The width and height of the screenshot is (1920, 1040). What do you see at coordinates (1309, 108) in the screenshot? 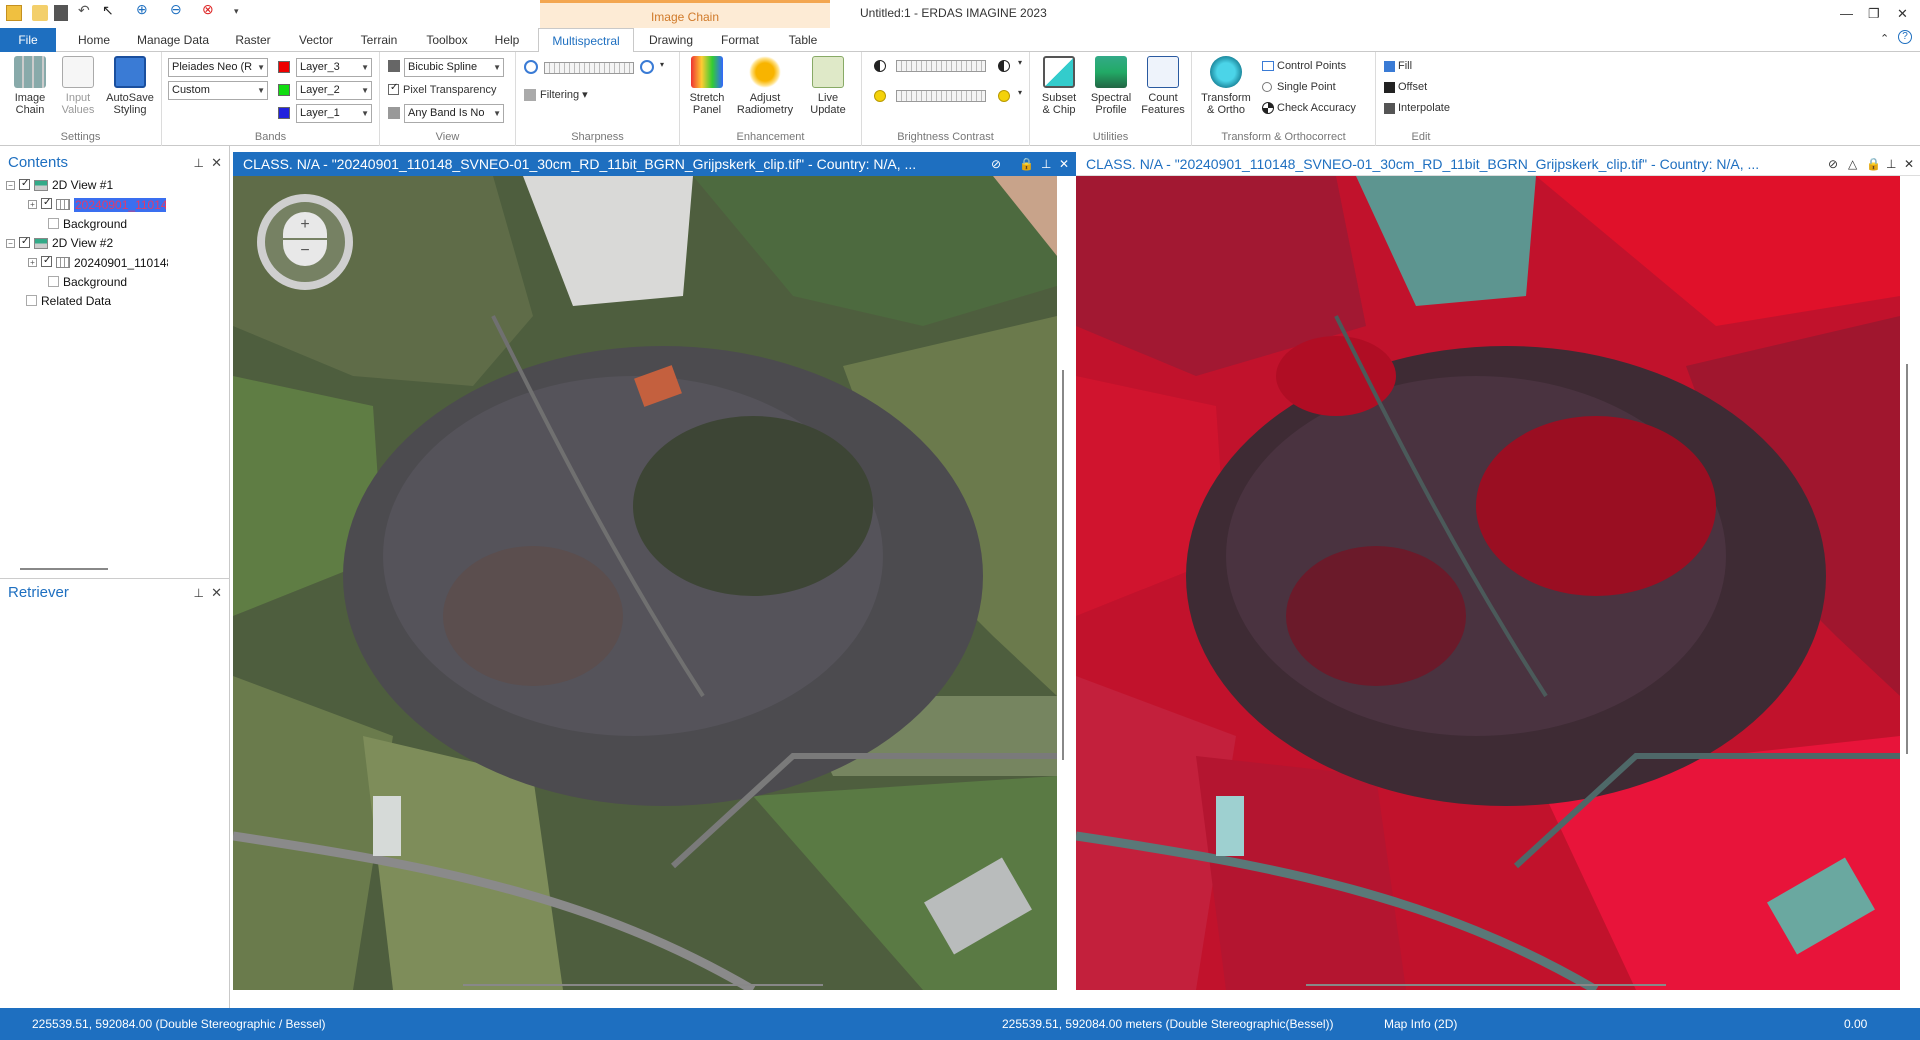
I see `check-accuracy-button: Check Accuracy` at bounding box center [1309, 108].